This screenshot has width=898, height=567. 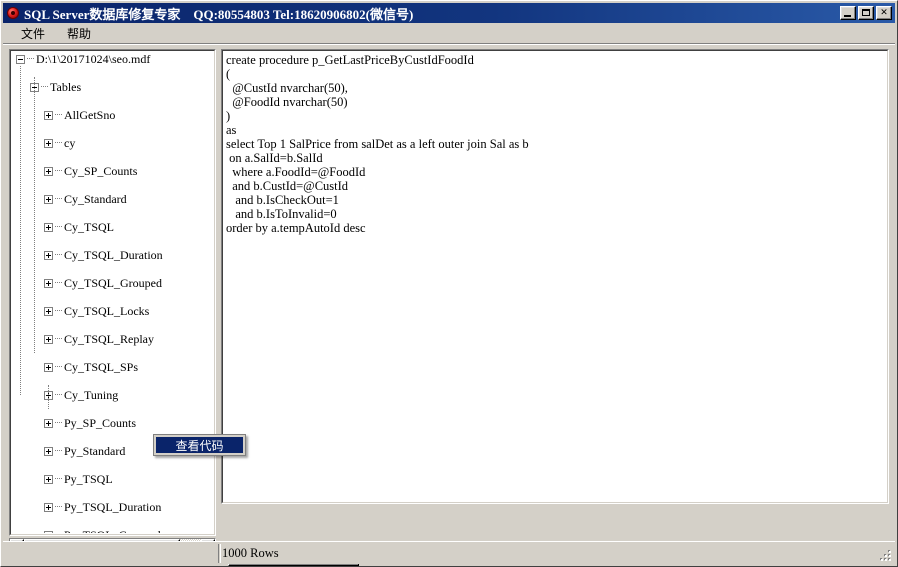 I want to click on tree-node-table: Cy_TSQL_Grouped, so click(x=112, y=283).